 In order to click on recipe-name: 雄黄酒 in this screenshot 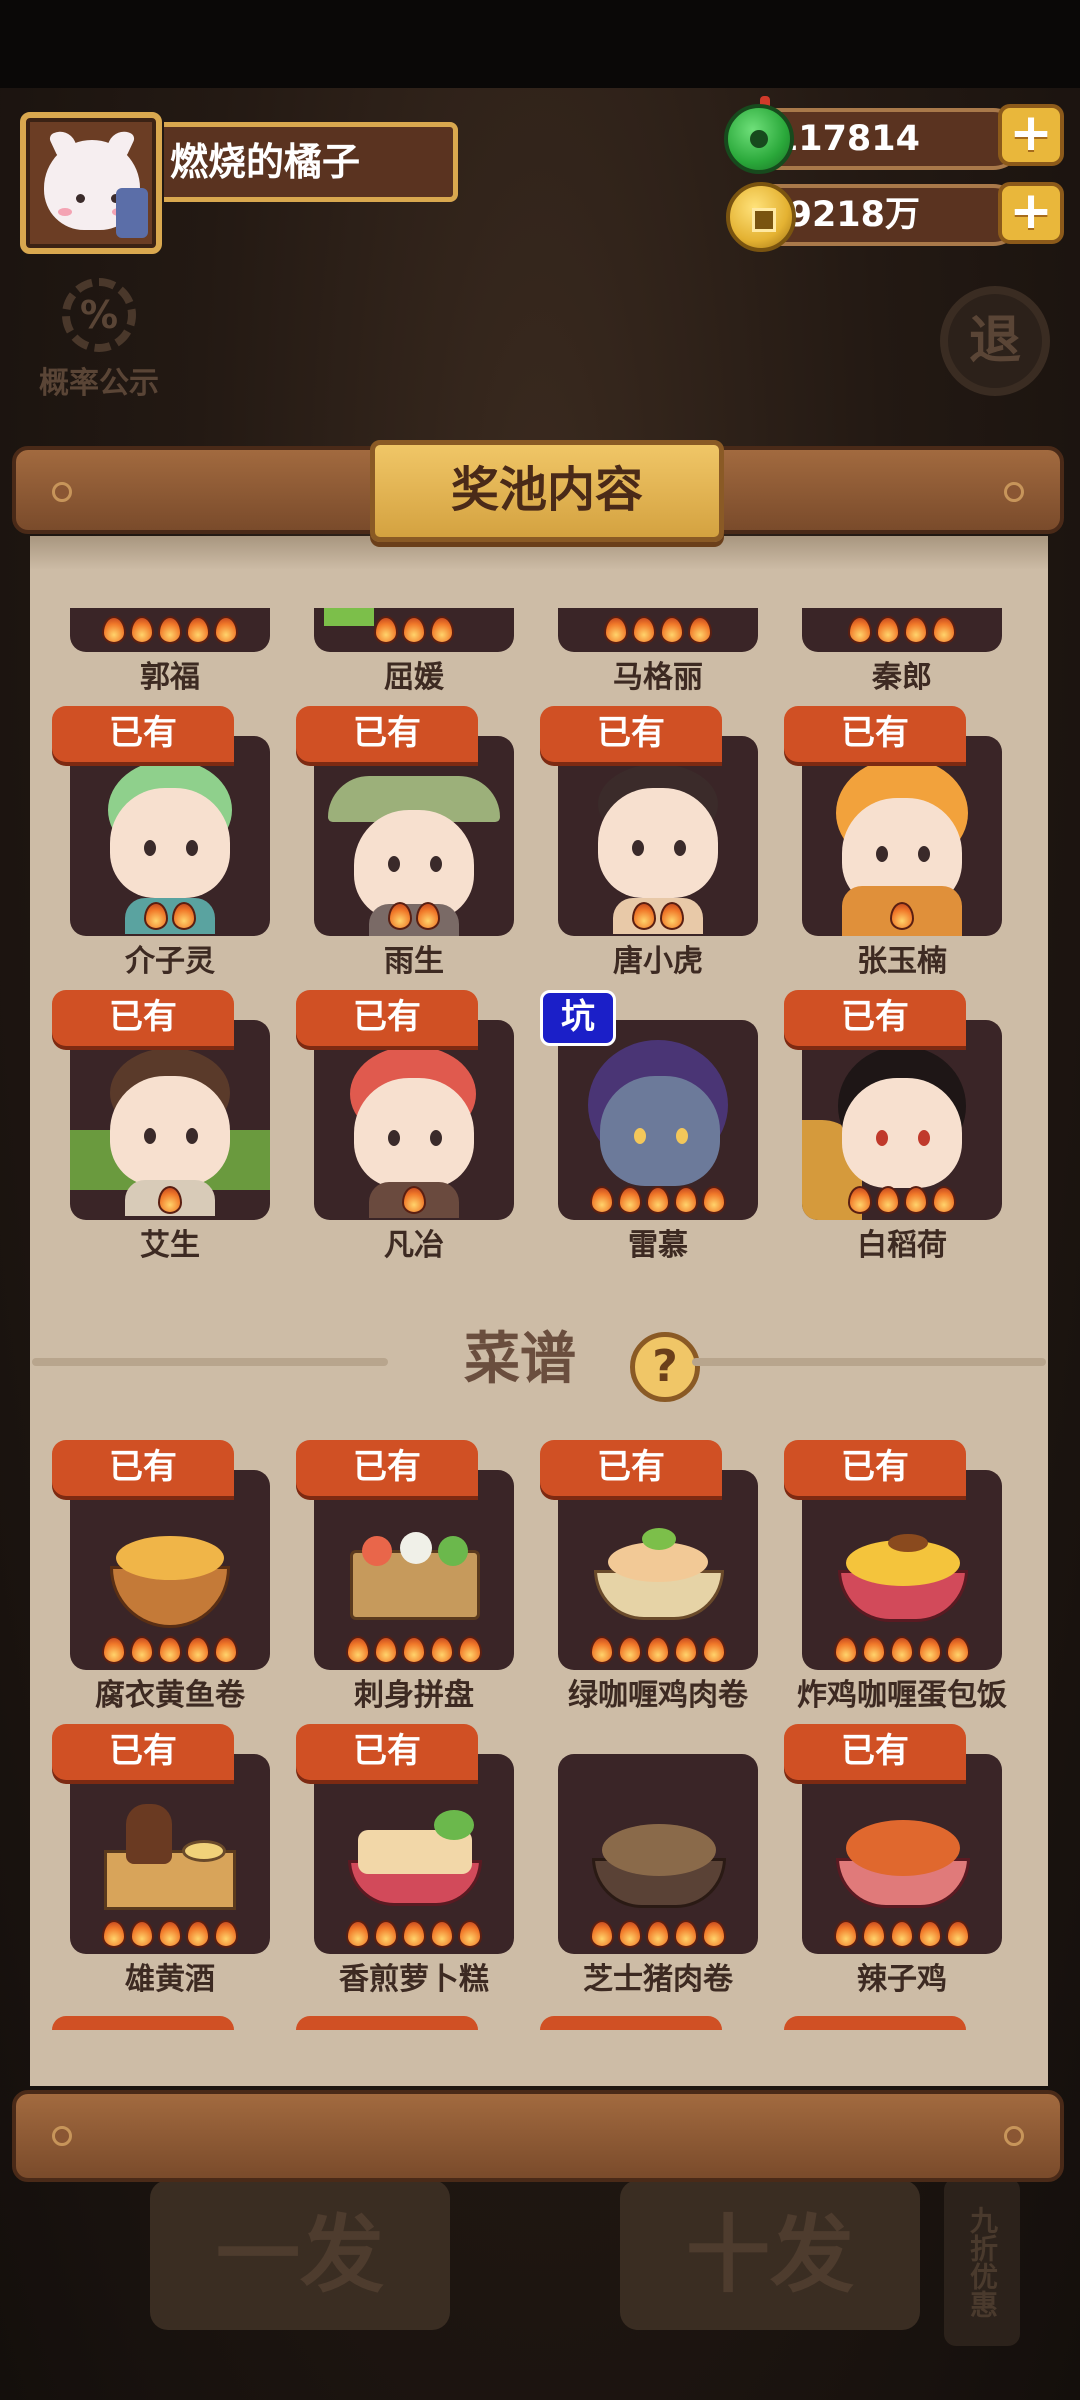, I will do `click(170, 1979)`.